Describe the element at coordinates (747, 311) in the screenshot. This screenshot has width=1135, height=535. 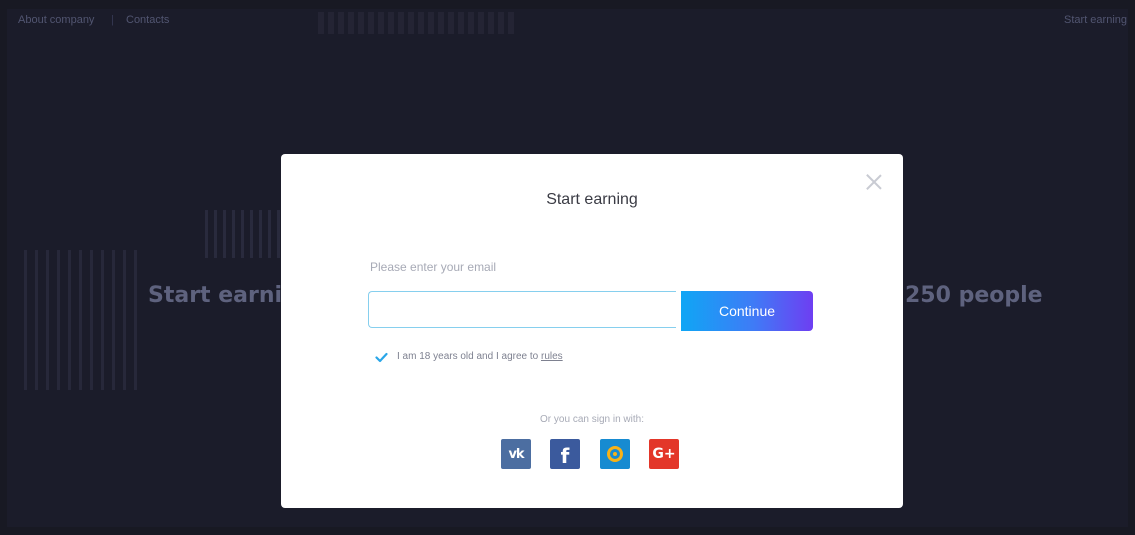
I see `continue-button: Continue` at that location.